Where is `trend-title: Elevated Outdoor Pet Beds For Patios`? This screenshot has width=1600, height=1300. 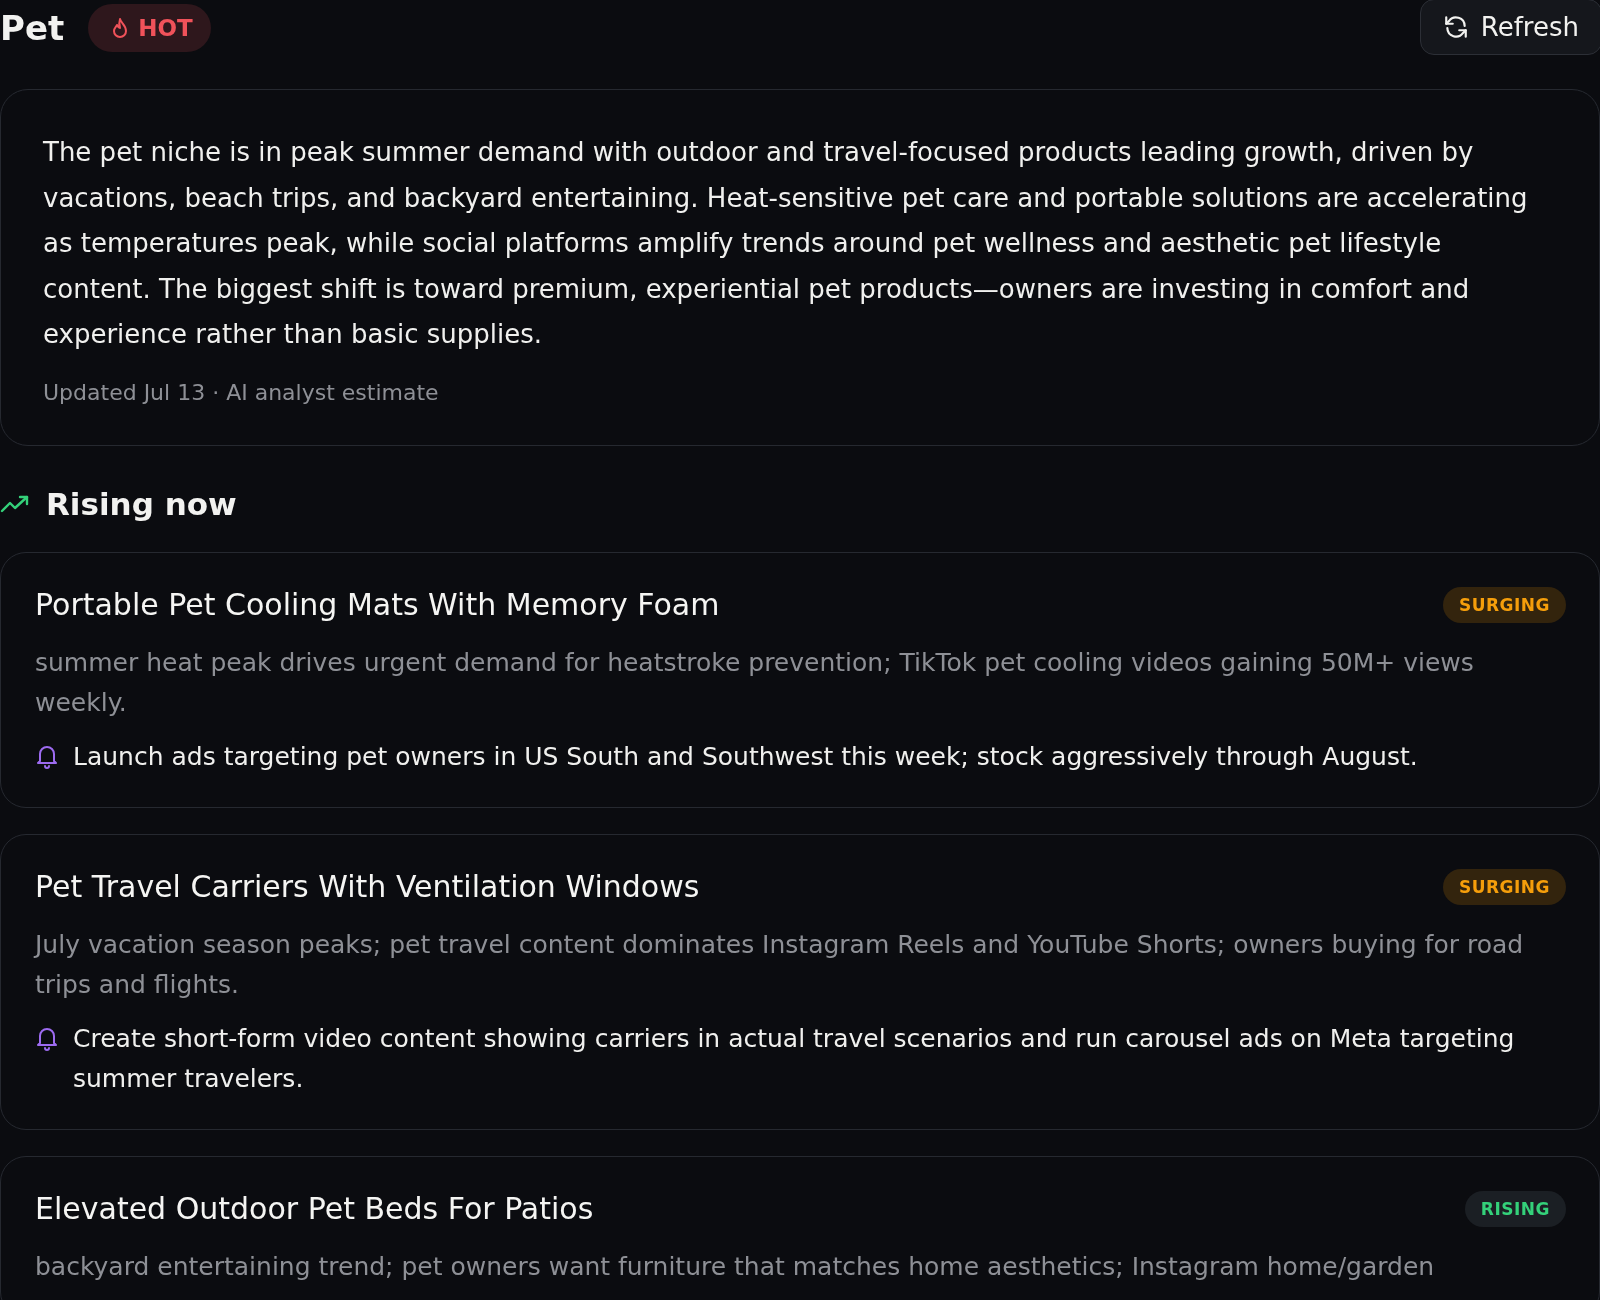
trend-title: Elevated Outdoor Pet Beds For Patios is located at coordinates (314, 1208).